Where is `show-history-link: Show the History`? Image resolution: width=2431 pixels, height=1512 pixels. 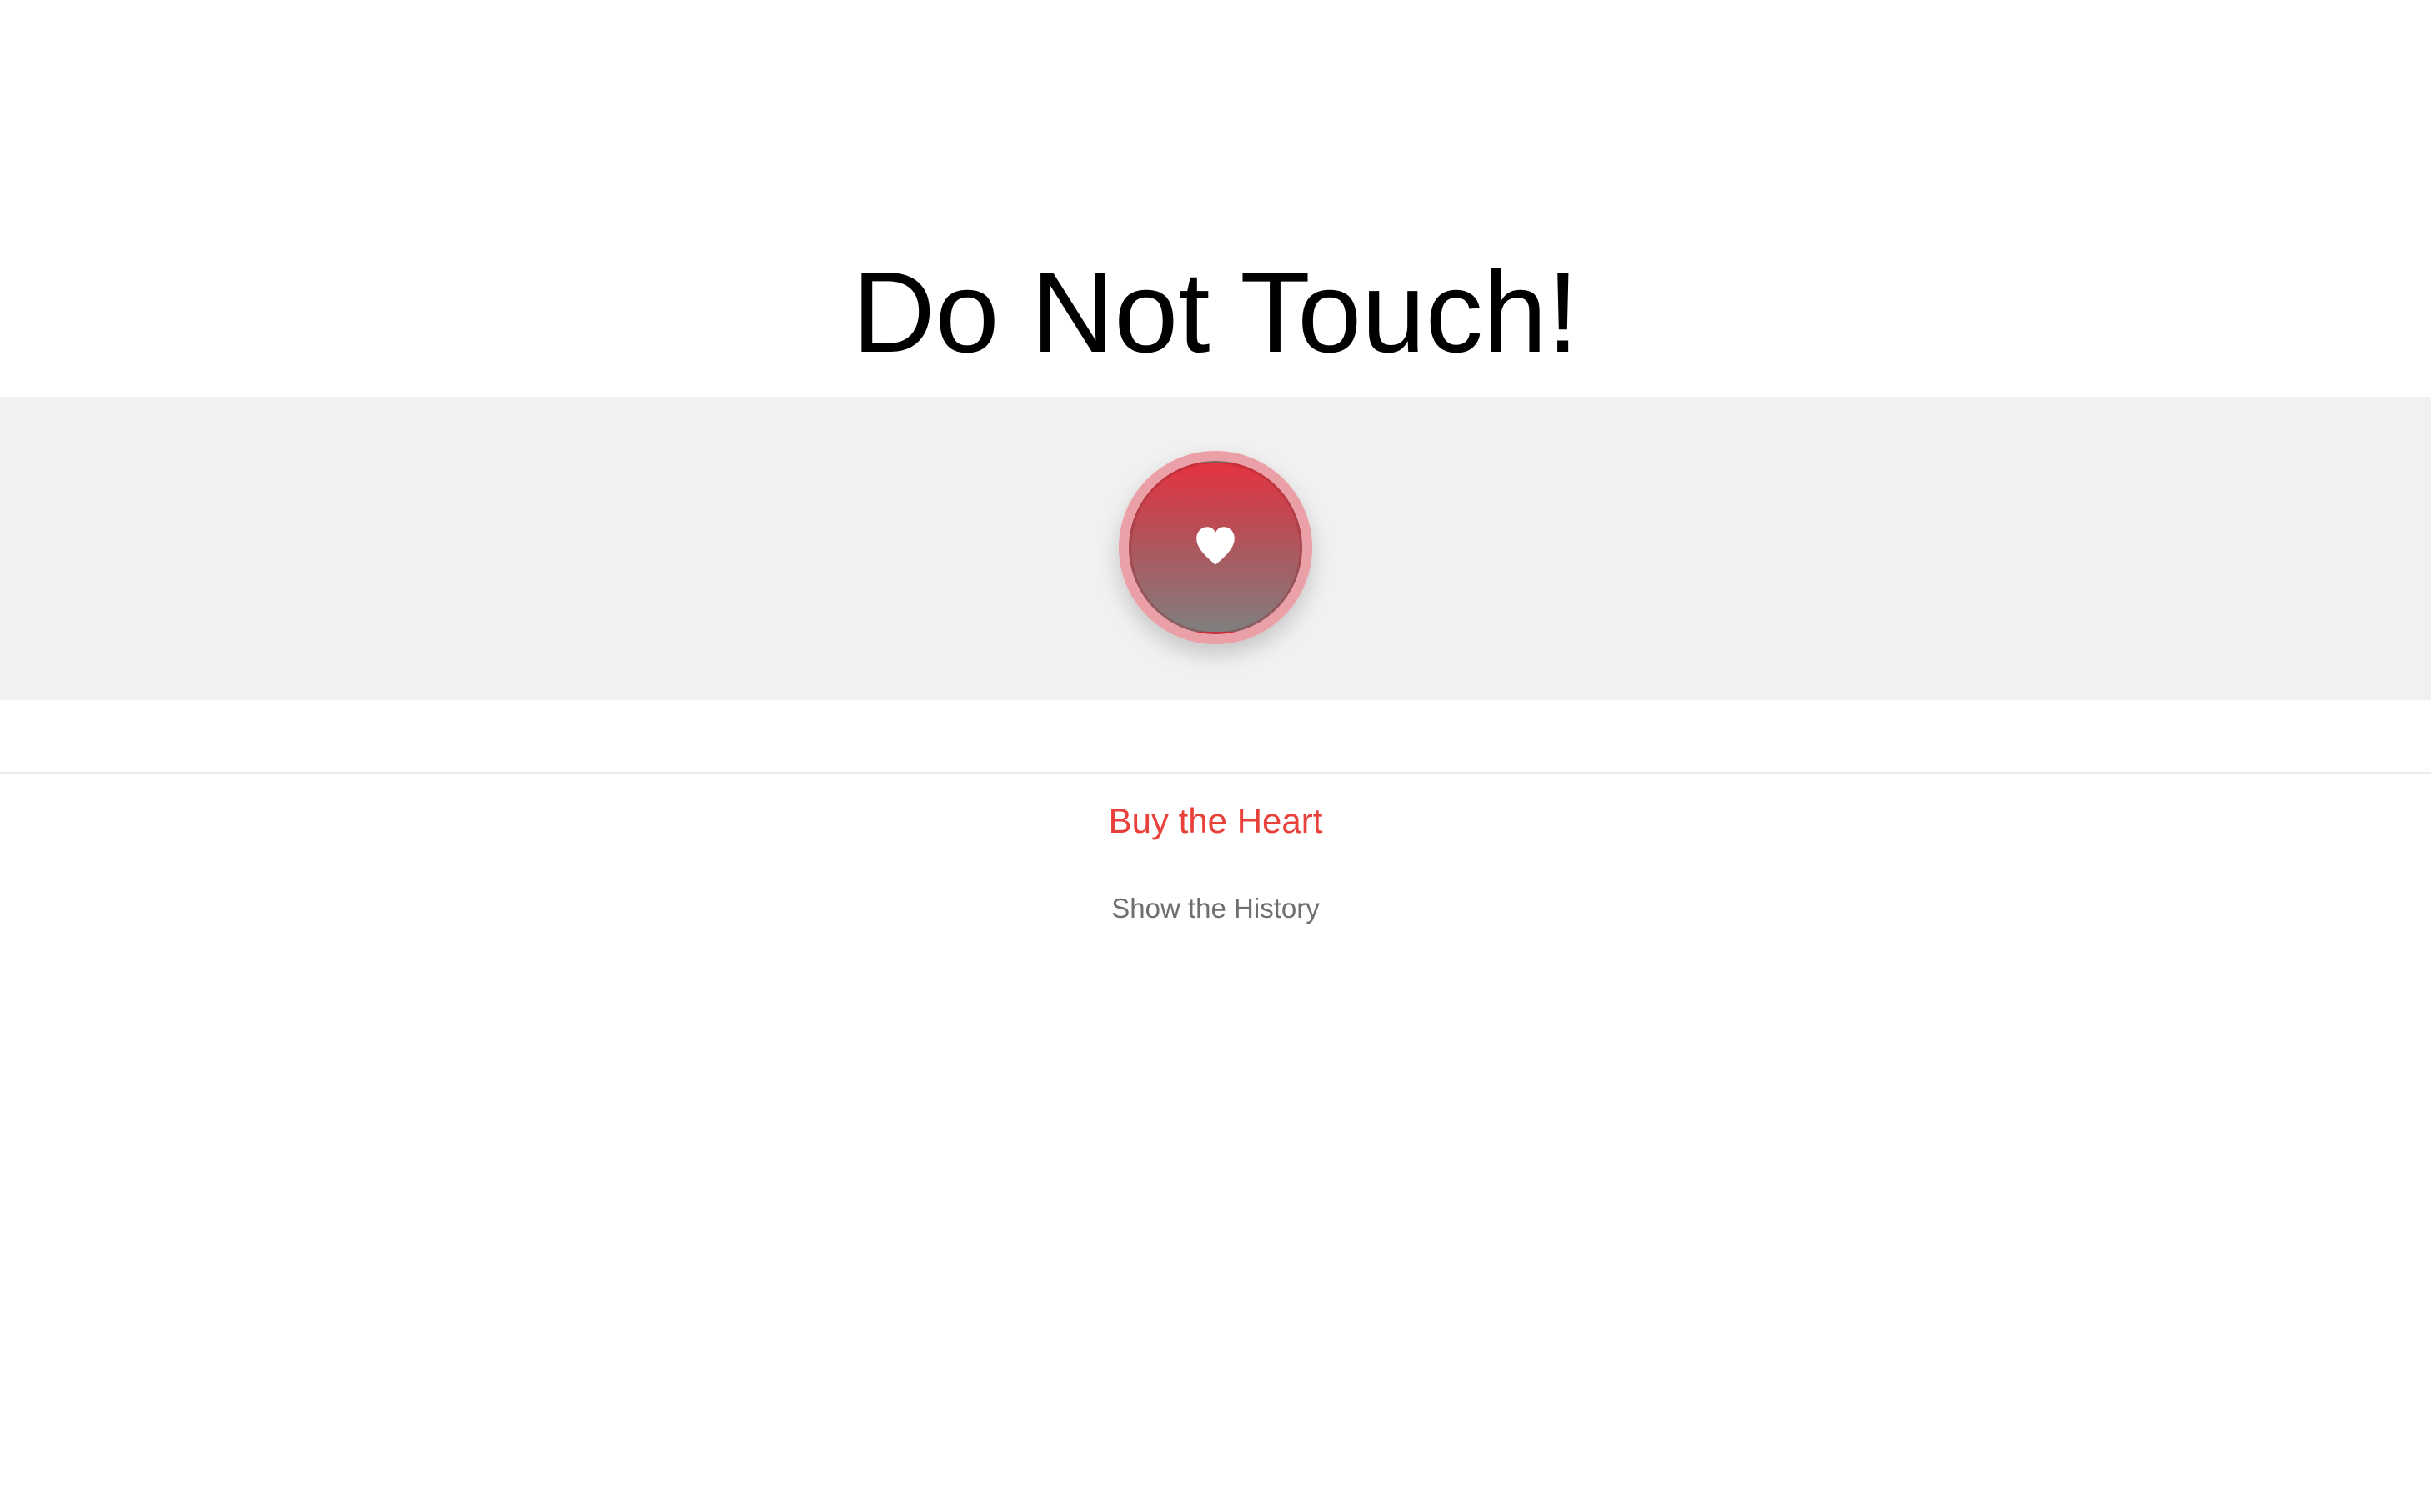 show-history-link: Show the History is located at coordinates (1215, 909).